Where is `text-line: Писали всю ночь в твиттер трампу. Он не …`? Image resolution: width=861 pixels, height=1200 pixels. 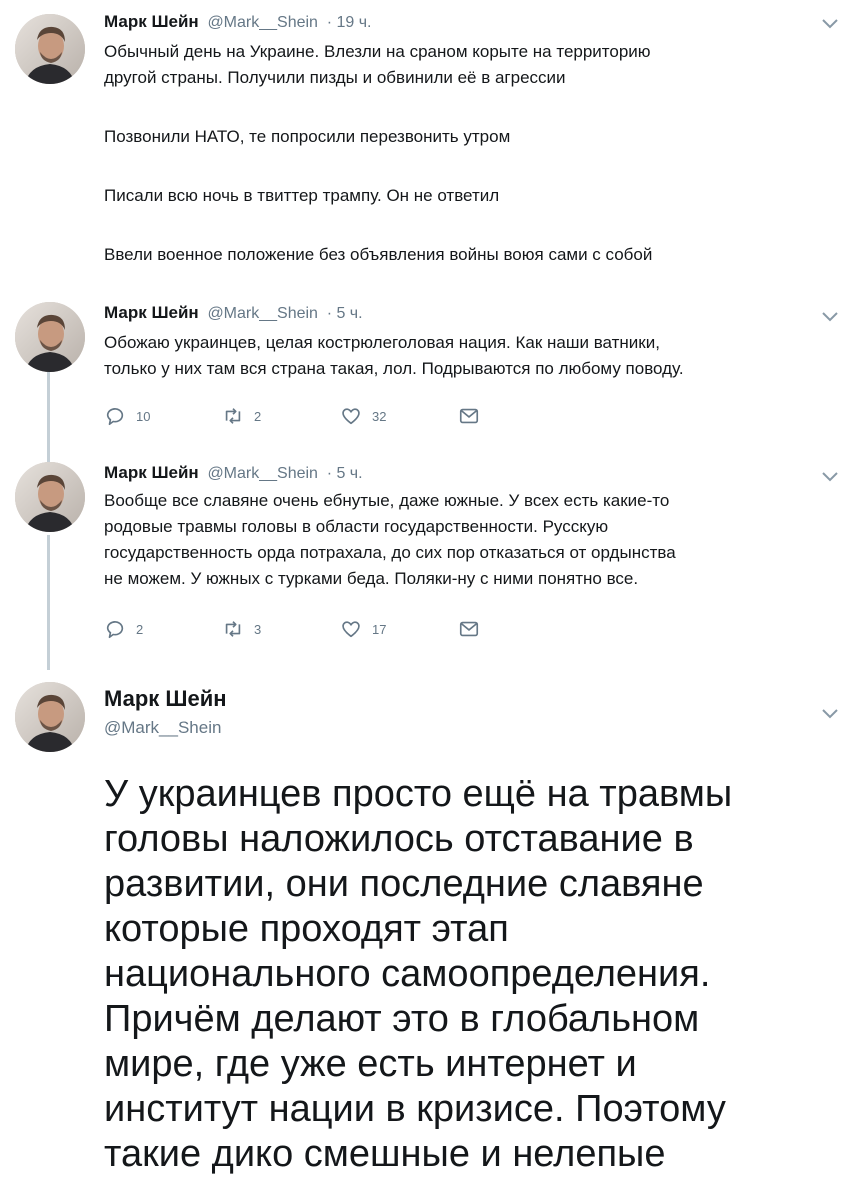 text-line: Писали всю ночь в твиттер трампу. Он не … is located at coordinates (302, 195).